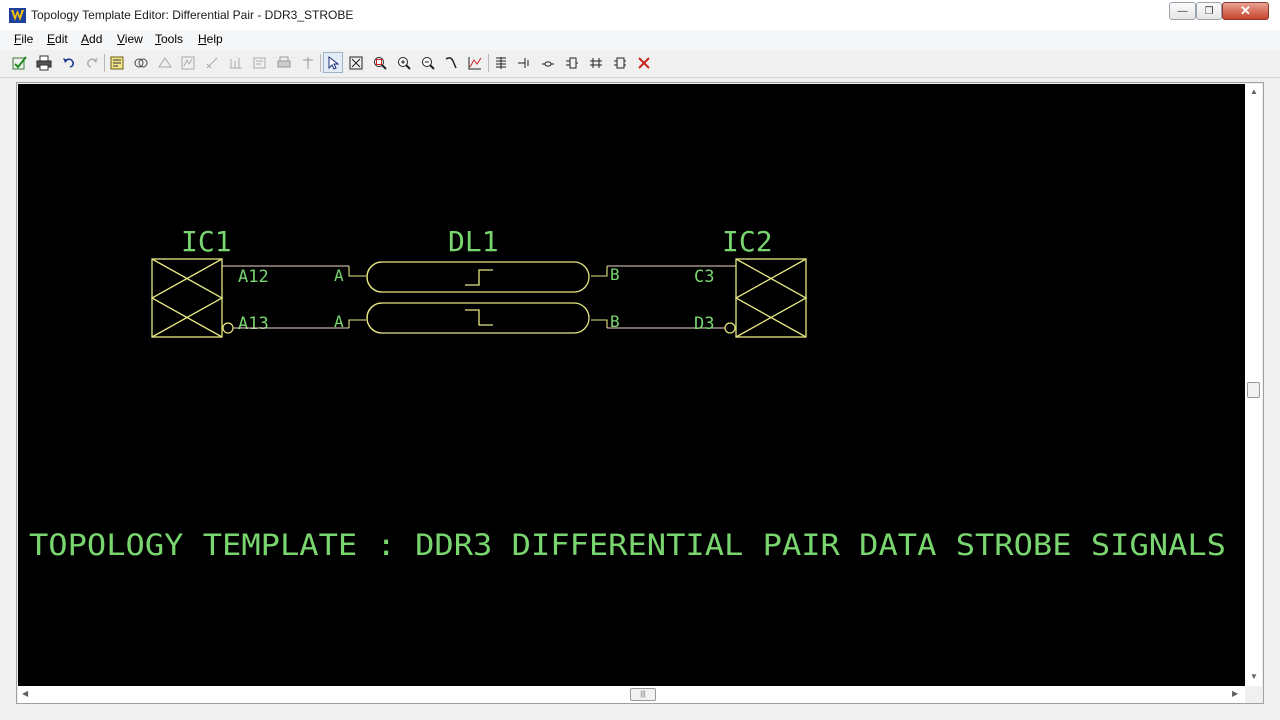  I want to click on menu-tools: Tools, so click(169, 39).